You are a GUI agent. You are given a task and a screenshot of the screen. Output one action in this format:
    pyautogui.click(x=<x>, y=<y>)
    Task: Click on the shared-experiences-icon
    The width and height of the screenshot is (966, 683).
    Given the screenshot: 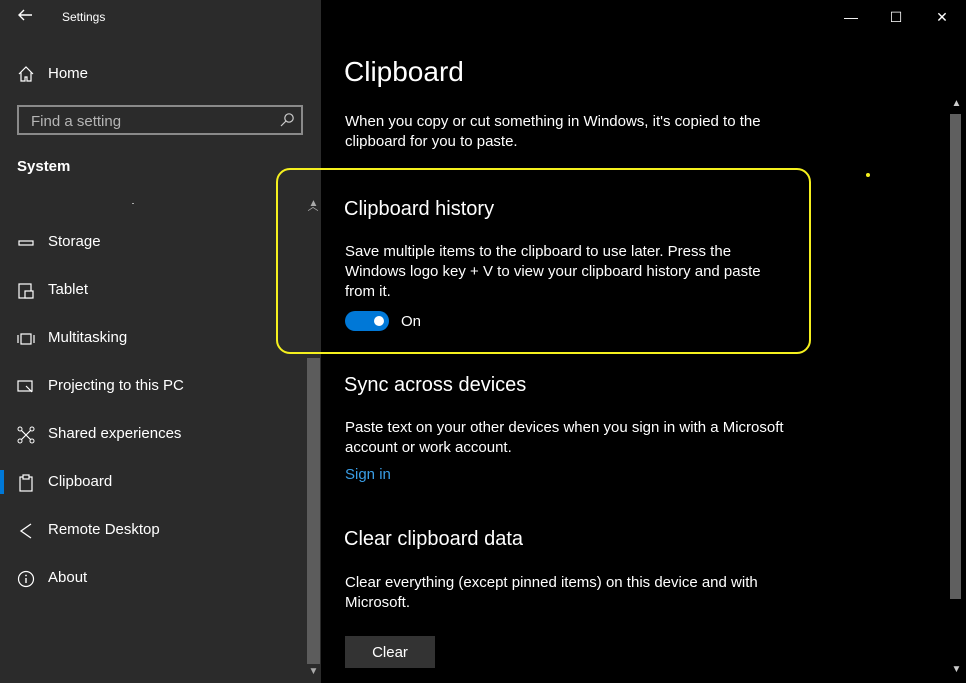 What is the action you would take?
    pyautogui.click(x=26, y=435)
    